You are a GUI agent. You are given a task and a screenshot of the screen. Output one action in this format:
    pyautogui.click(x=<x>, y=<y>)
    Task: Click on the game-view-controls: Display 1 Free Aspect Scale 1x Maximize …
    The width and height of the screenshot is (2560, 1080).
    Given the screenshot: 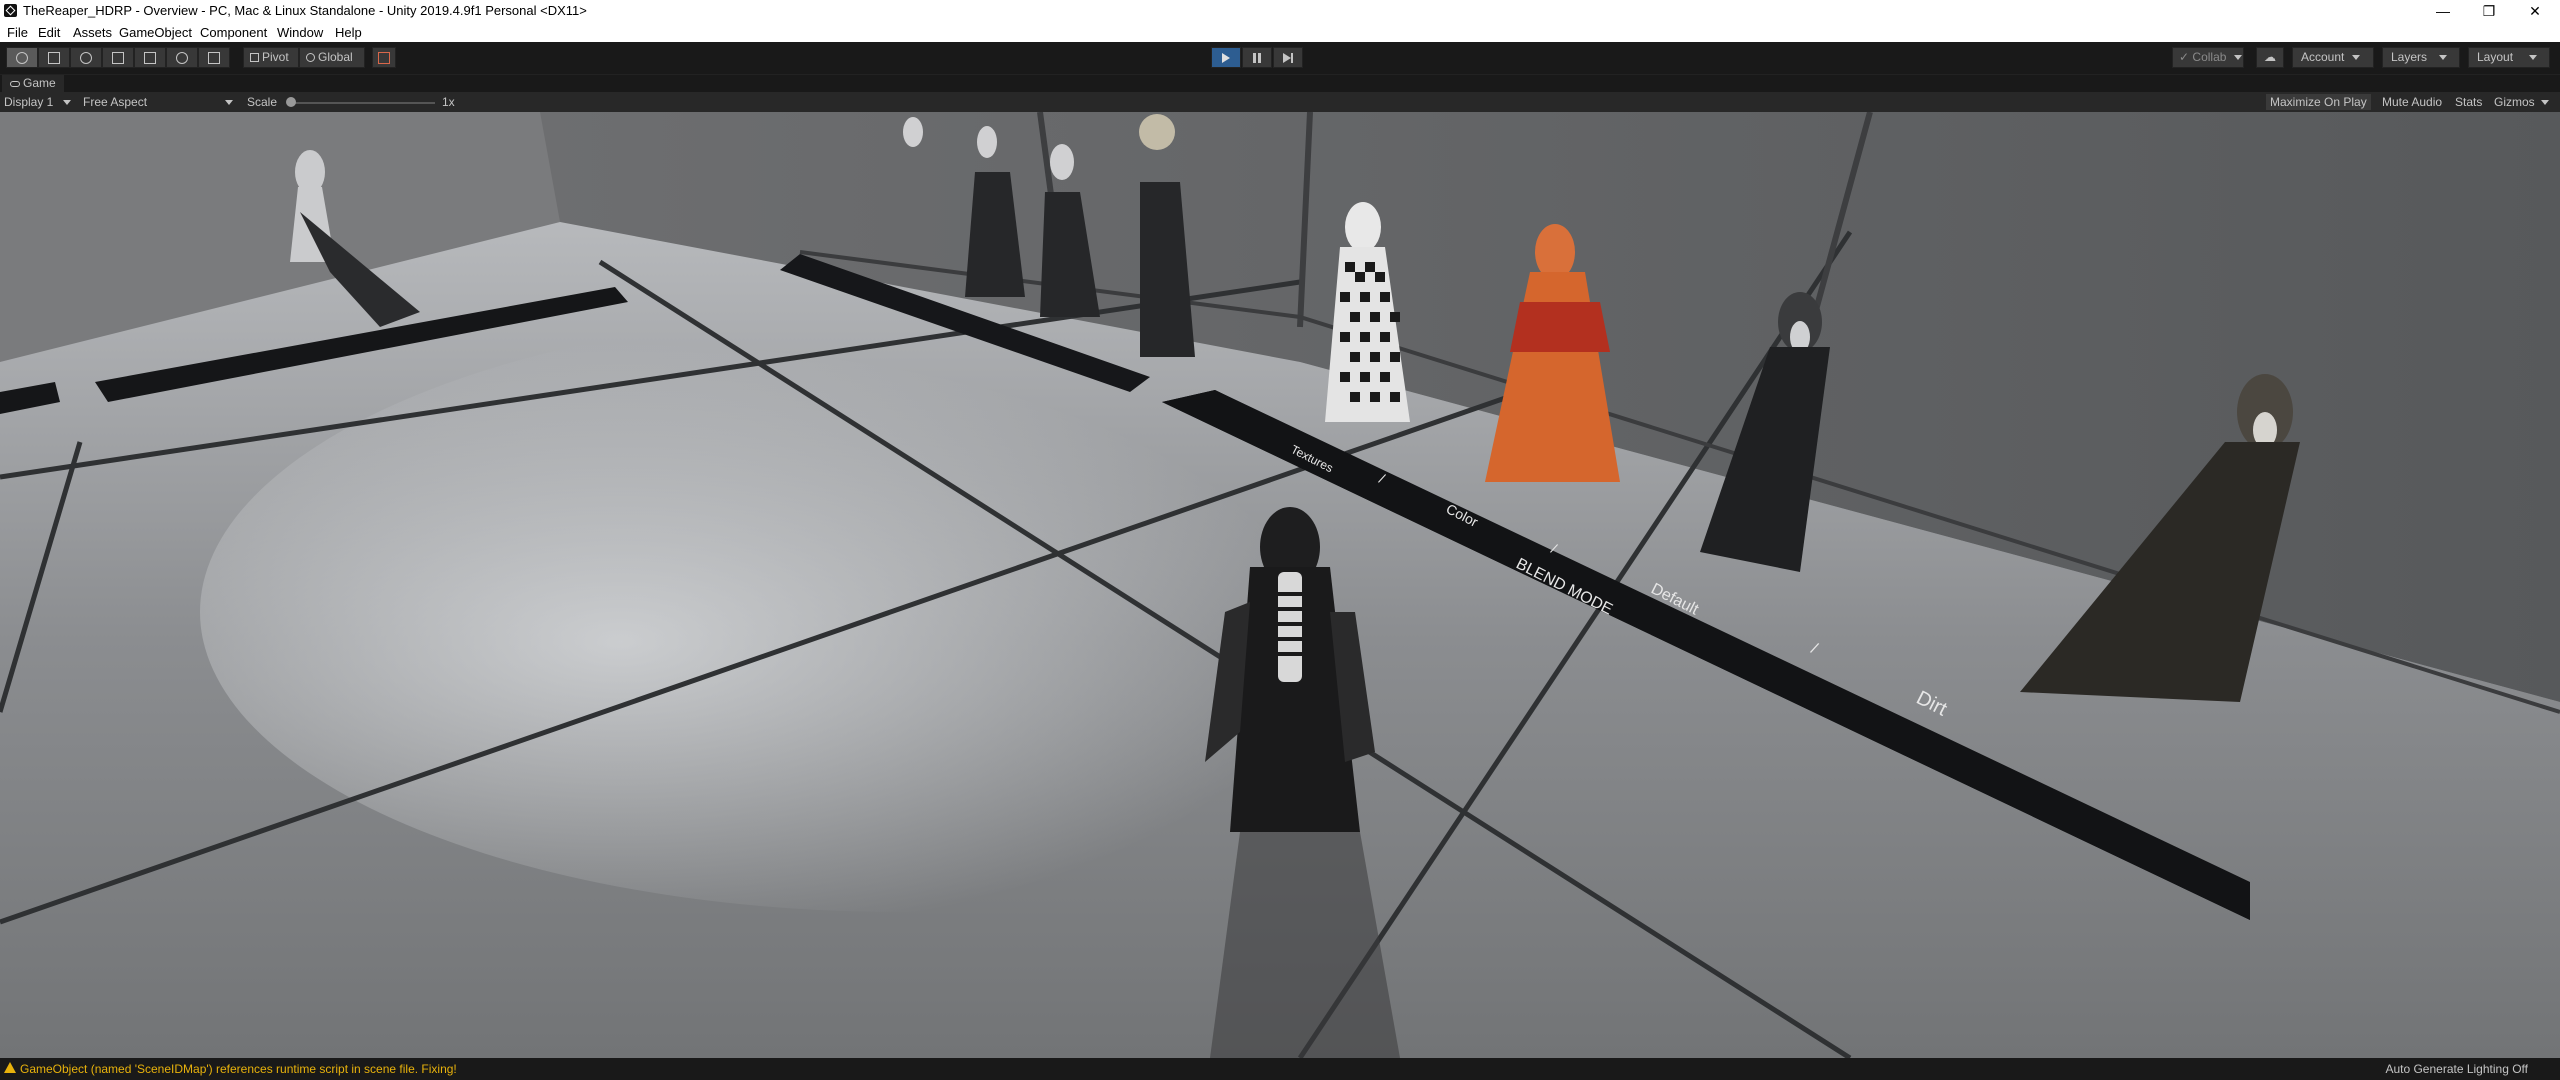 What is the action you would take?
    pyautogui.click(x=1280, y=102)
    